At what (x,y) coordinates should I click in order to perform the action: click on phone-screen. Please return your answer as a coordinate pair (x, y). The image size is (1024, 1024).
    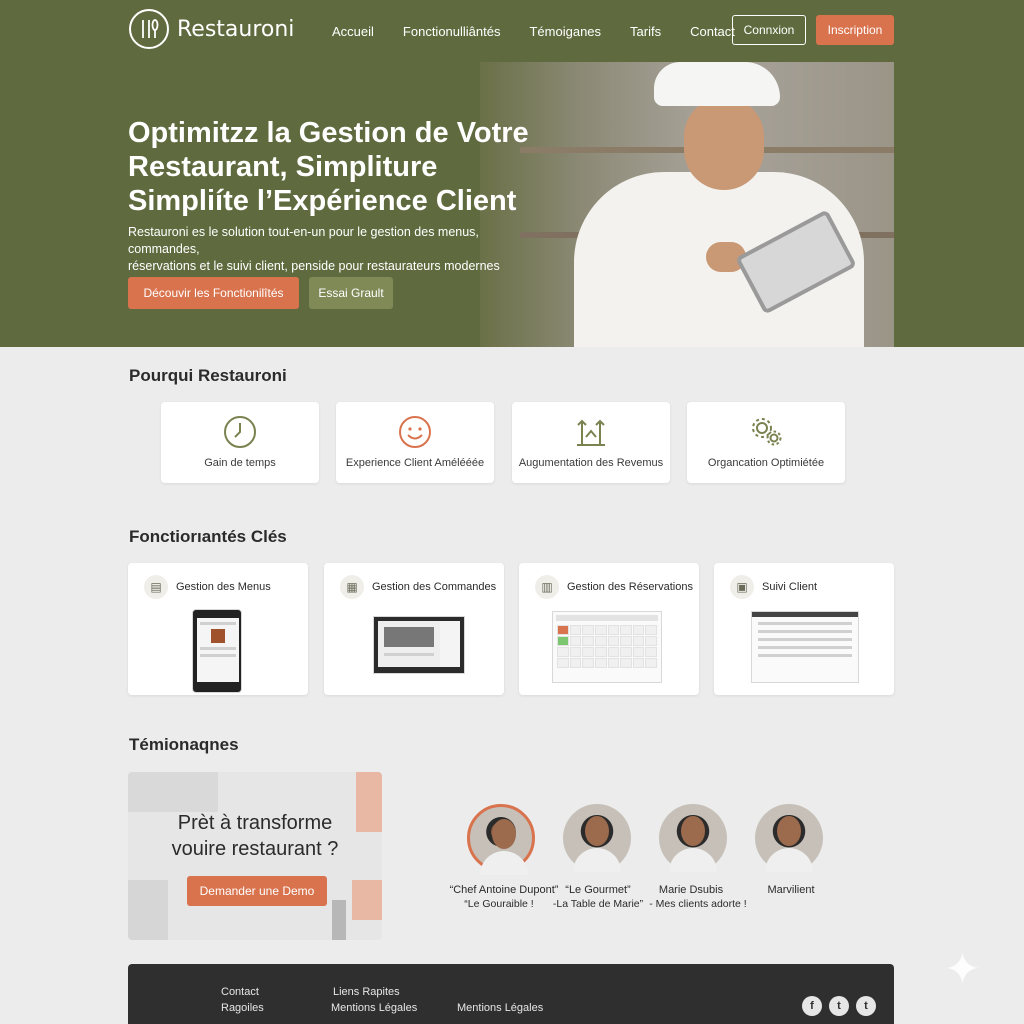
    Looking at the image, I should click on (218, 650).